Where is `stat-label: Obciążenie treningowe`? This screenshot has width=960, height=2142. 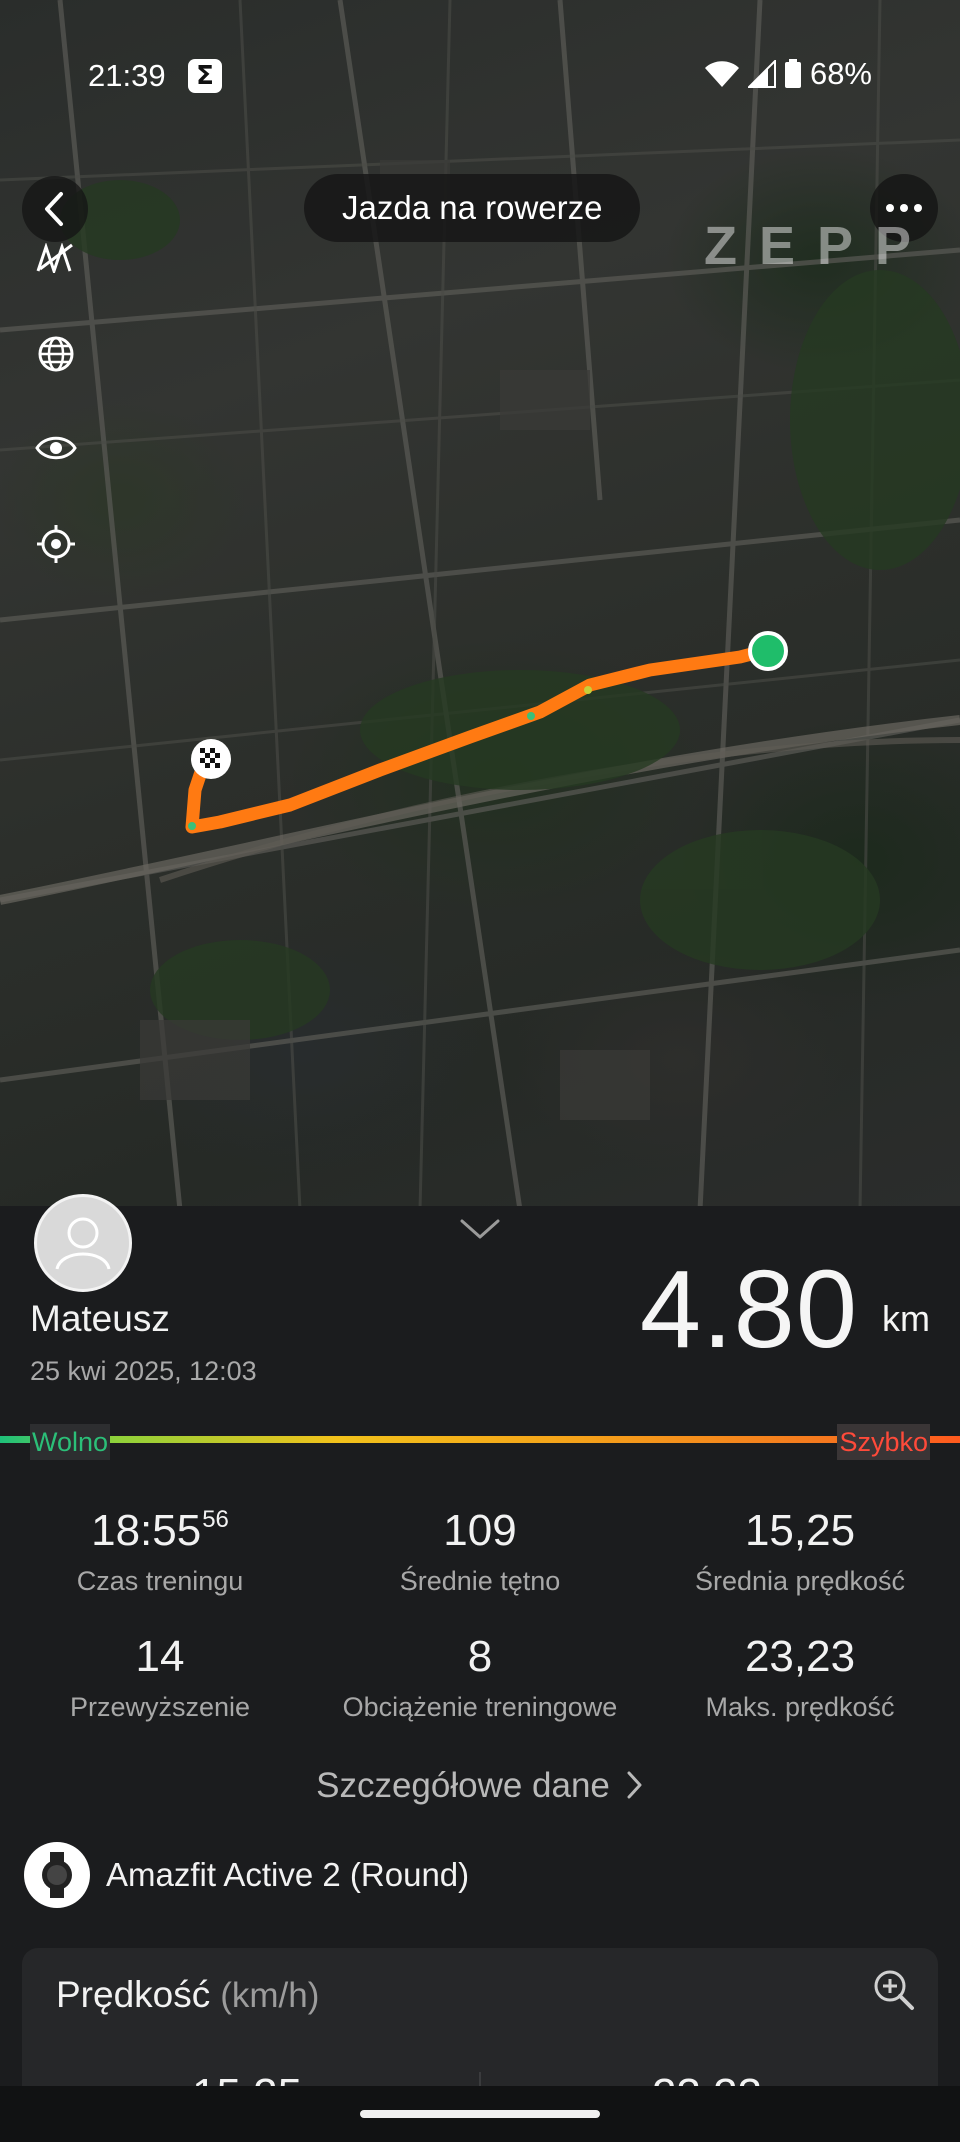 stat-label: Obciążenie treningowe is located at coordinates (480, 1707).